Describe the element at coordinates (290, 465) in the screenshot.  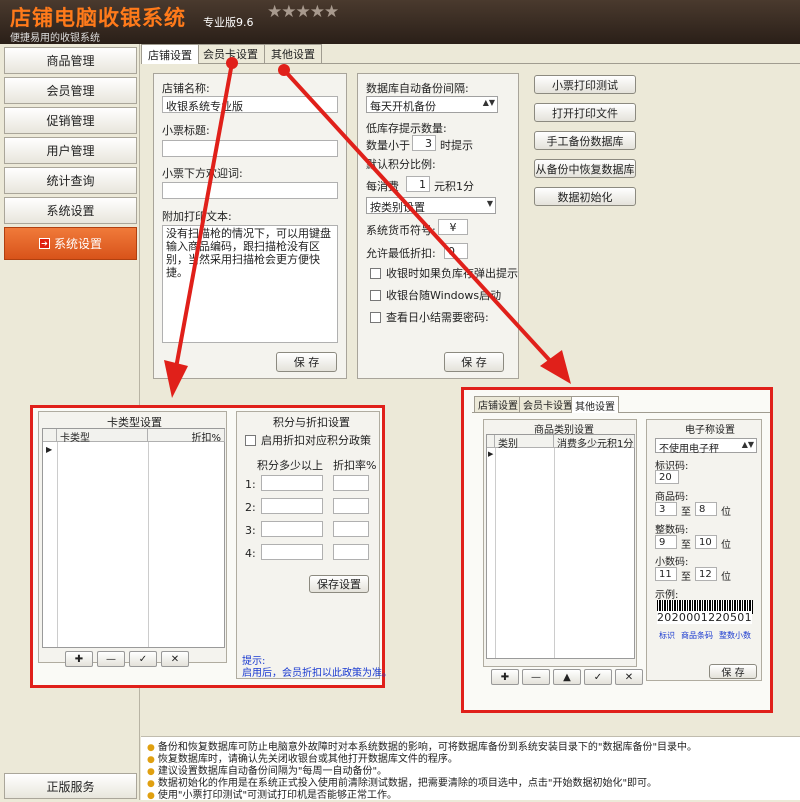
I see `points-above-header: 积分多少以上` at that location.